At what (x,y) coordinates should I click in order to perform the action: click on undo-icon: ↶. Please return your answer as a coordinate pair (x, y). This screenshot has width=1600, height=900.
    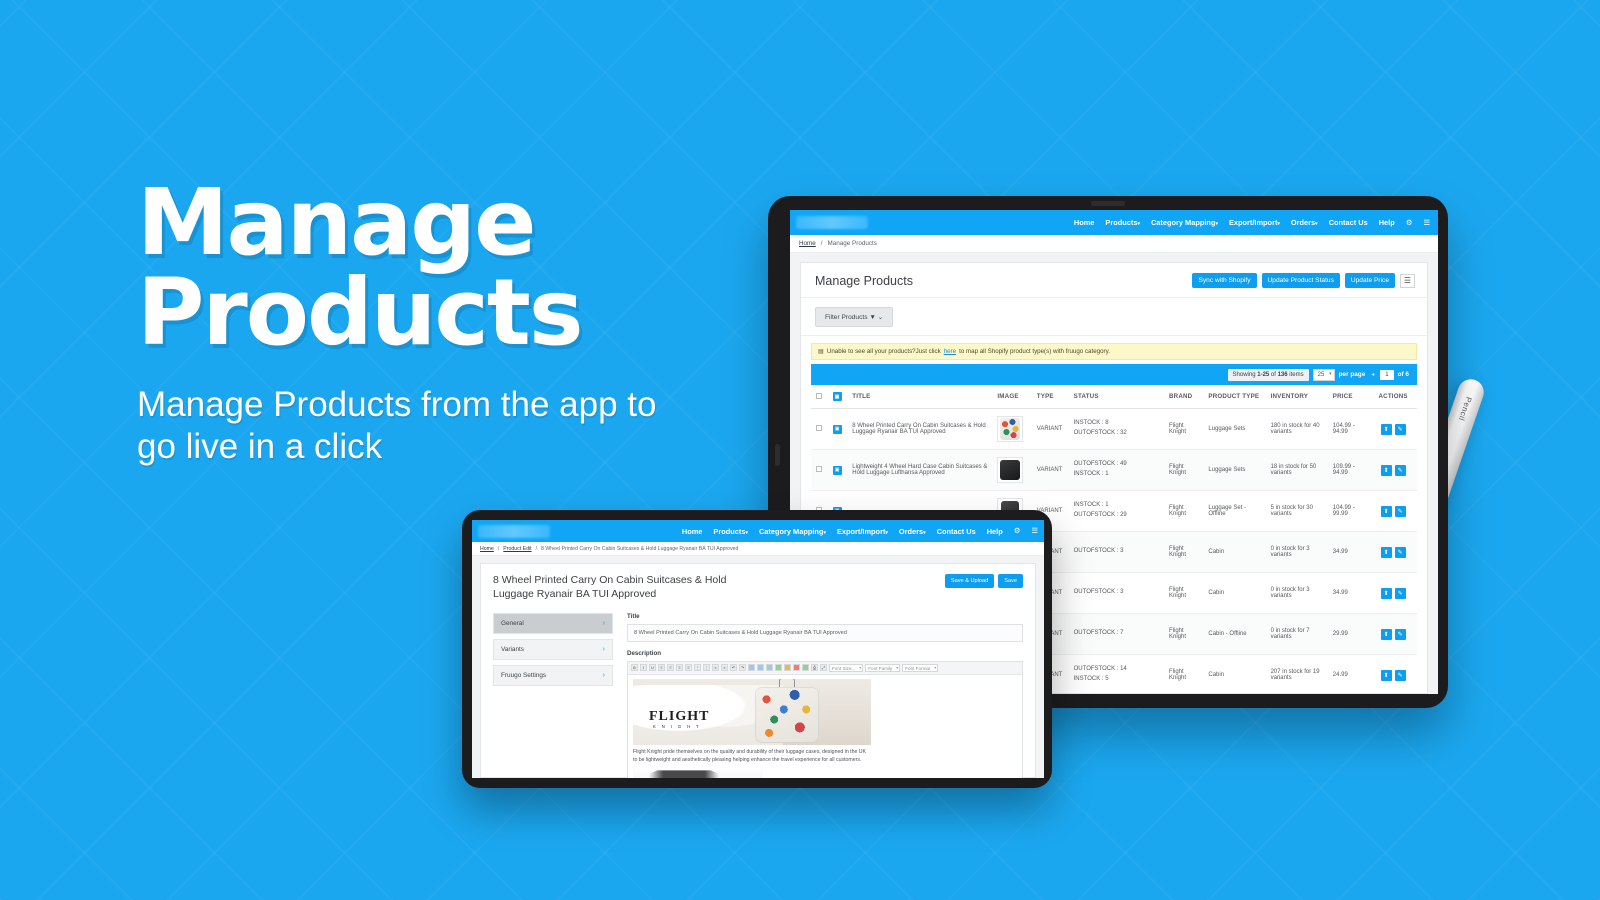
    Looking at the image, I should click on (733, 668).